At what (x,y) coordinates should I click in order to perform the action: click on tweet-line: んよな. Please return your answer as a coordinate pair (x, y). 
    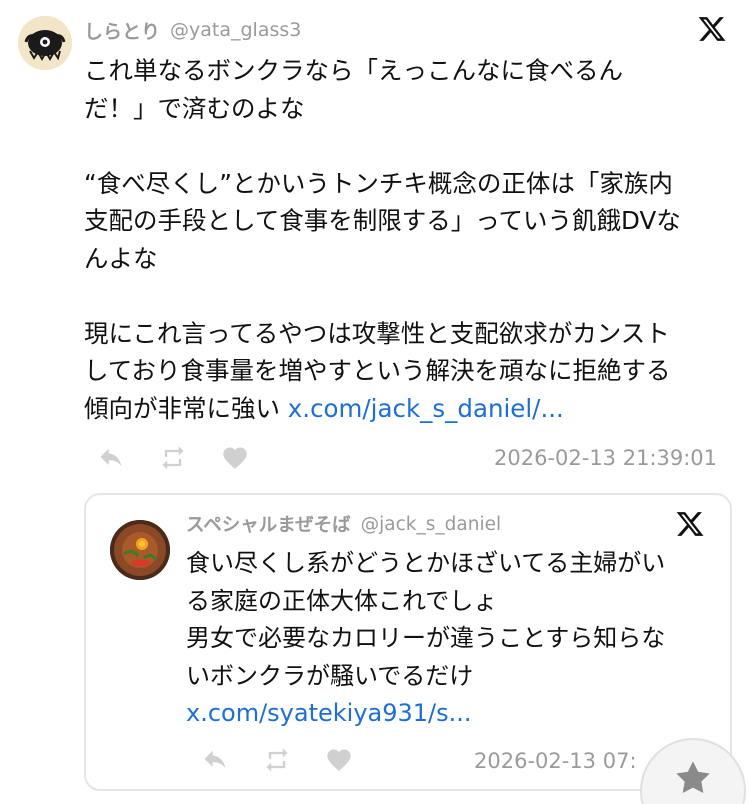
    Looking at the image, I should click on (121, 258).